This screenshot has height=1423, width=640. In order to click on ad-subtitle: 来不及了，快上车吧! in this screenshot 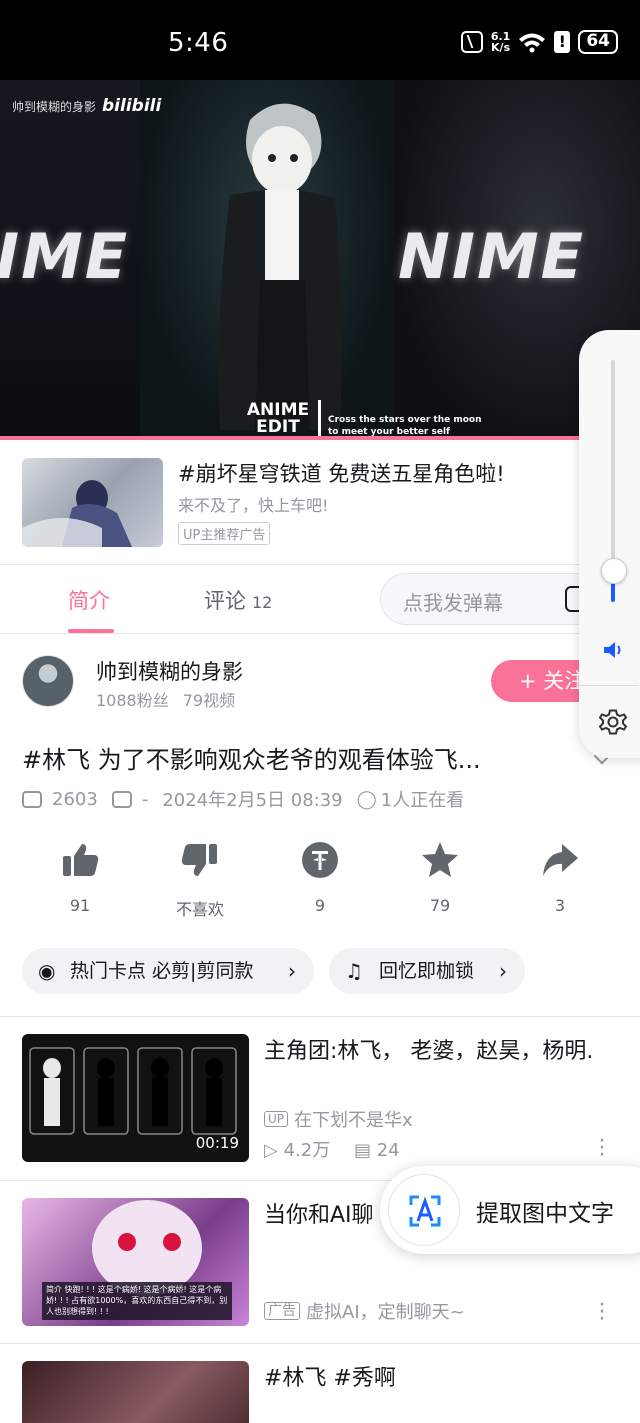, I will do `click(253, 505)`.